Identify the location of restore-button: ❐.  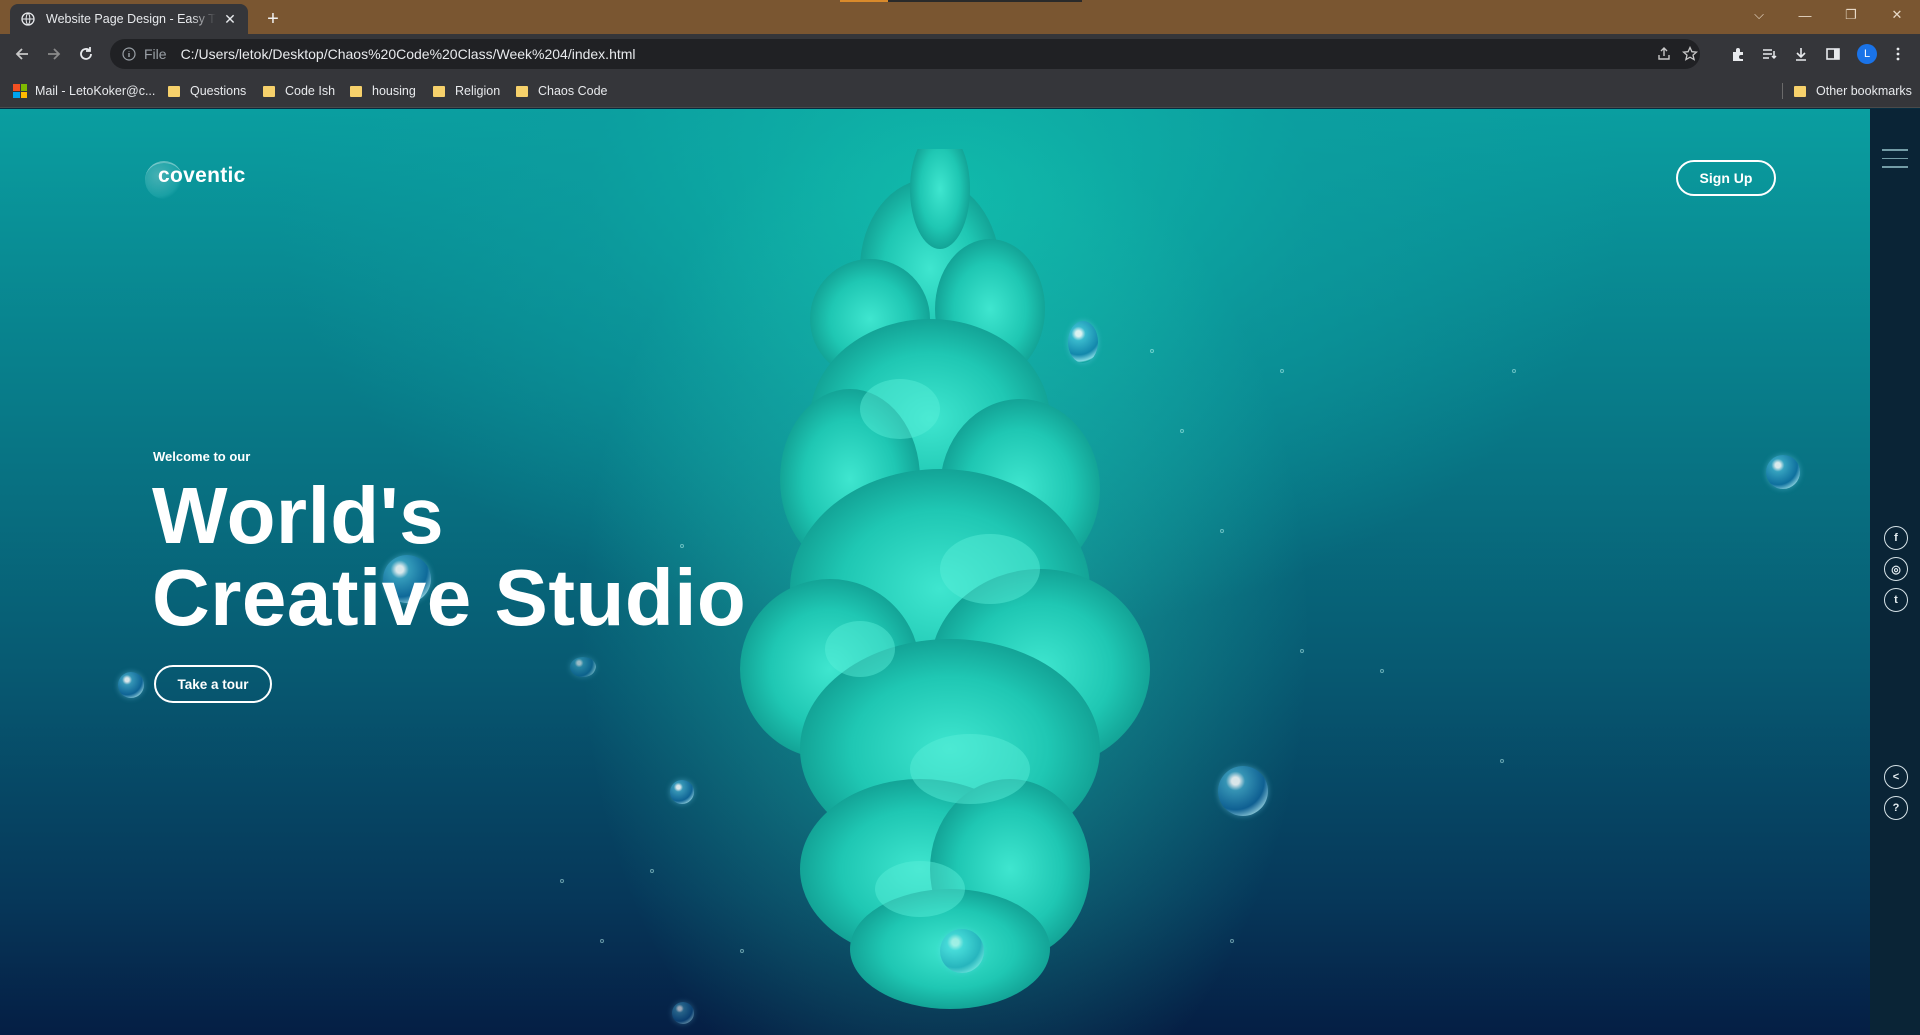
(1851, 15).